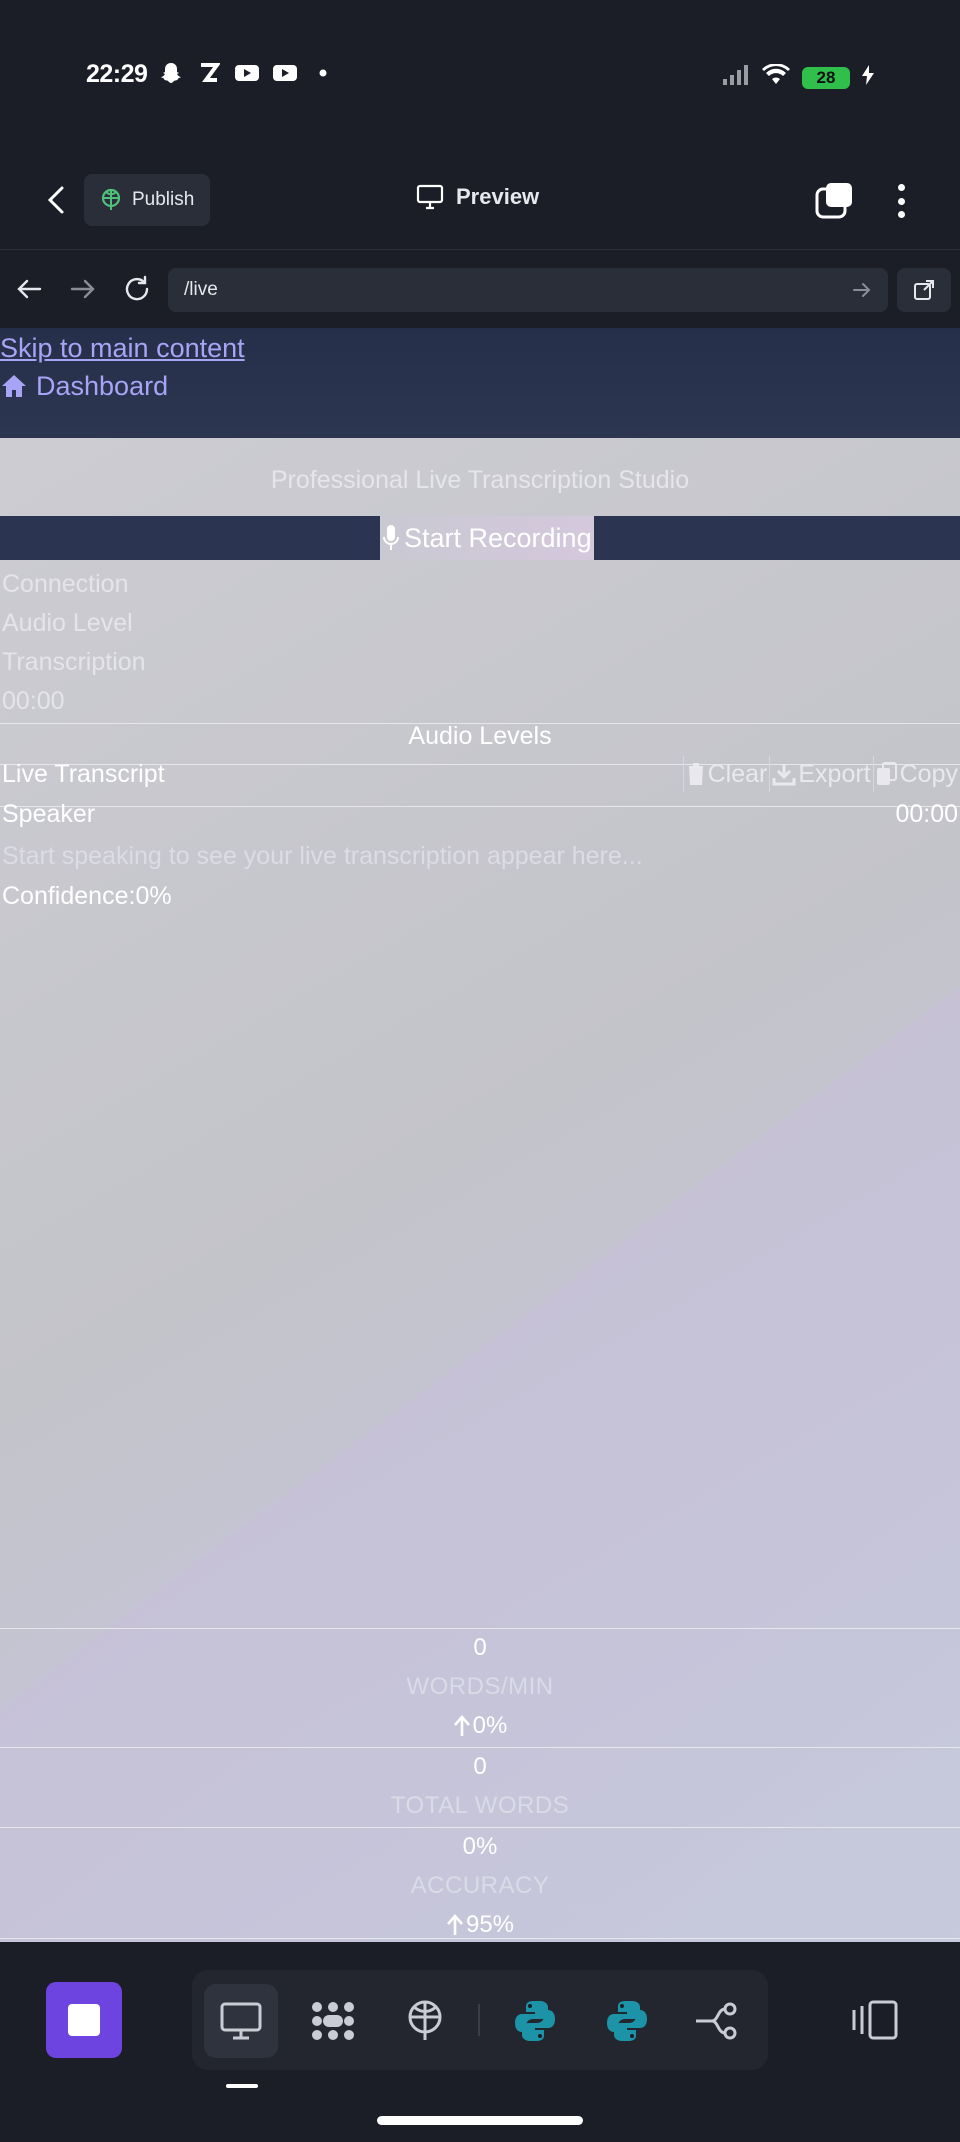 The height and width of the screenshot is (2142, 960). I want to click on change-value: 0%, so click(490, 1725).